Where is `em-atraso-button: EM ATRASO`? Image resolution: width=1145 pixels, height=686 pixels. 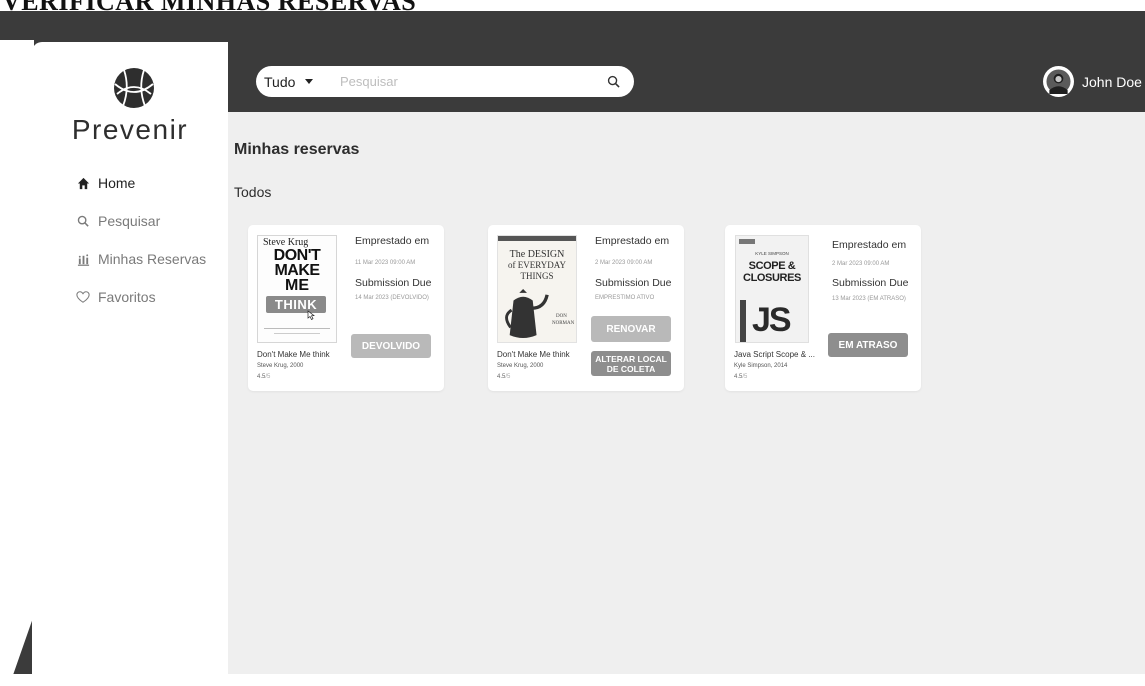
em-atraso-button: EM ATRASO is located at coordinates (868, 345).